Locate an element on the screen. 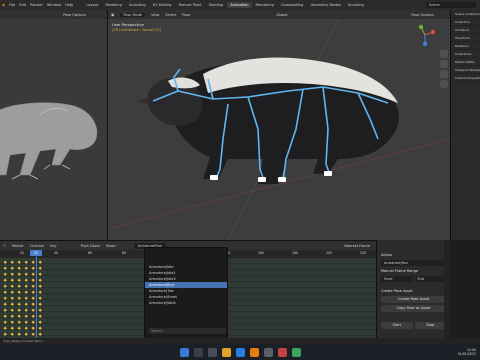 This screenshot has height=360, width=480. prop-custom-properties: Custom Properties is located at coordinates (465, 78).